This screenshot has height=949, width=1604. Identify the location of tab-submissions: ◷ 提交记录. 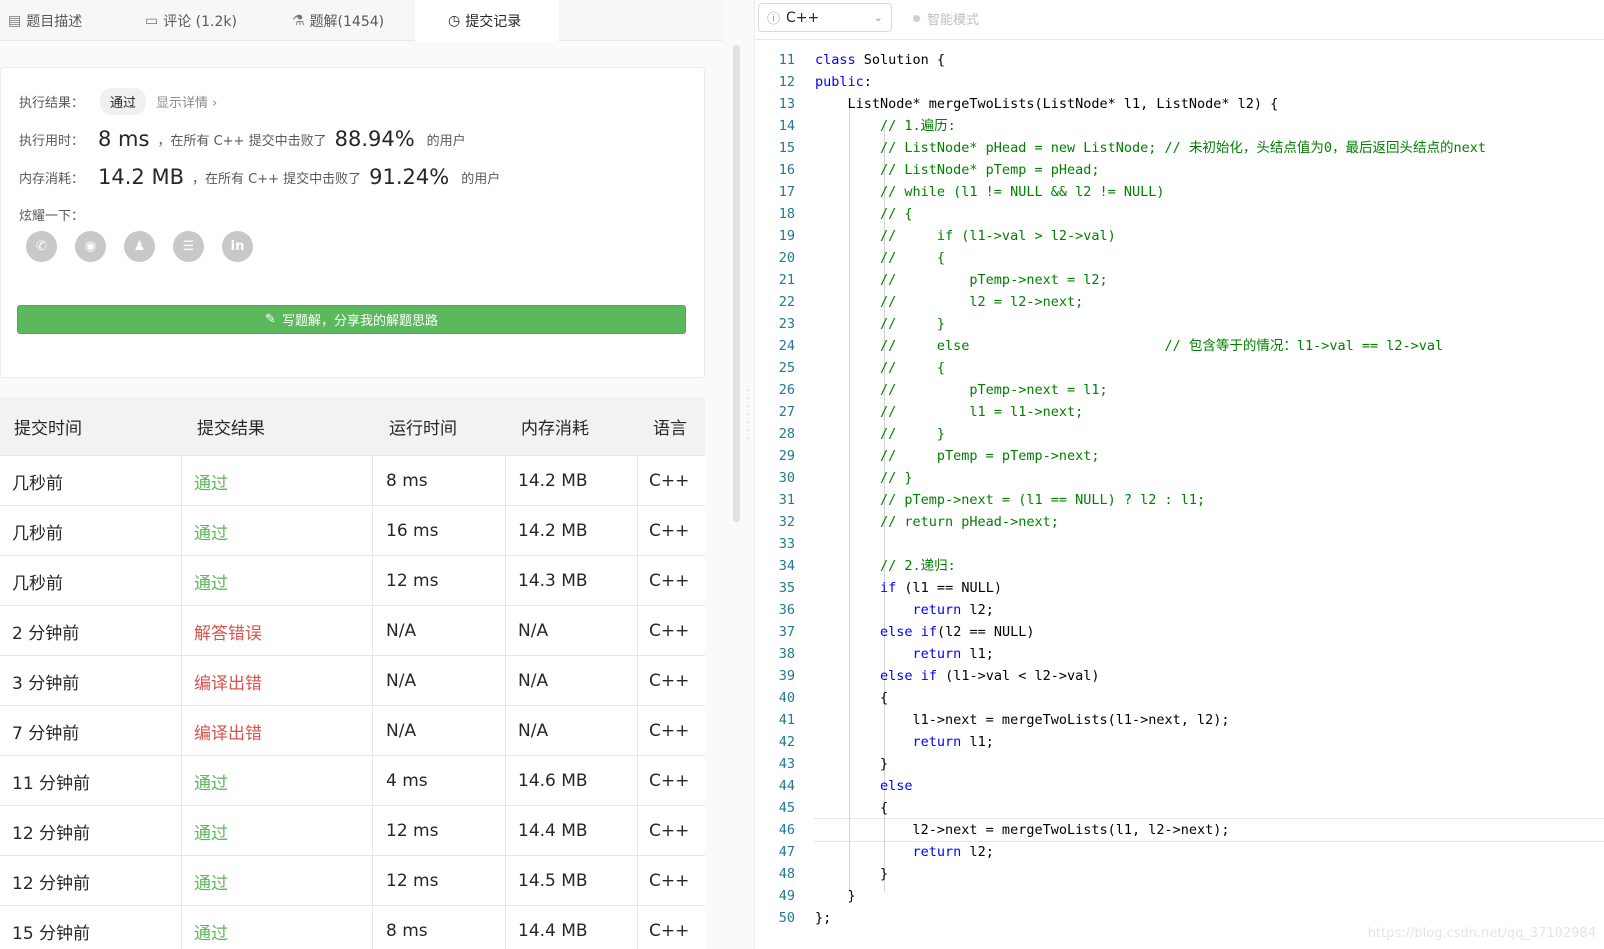
(487, 21).